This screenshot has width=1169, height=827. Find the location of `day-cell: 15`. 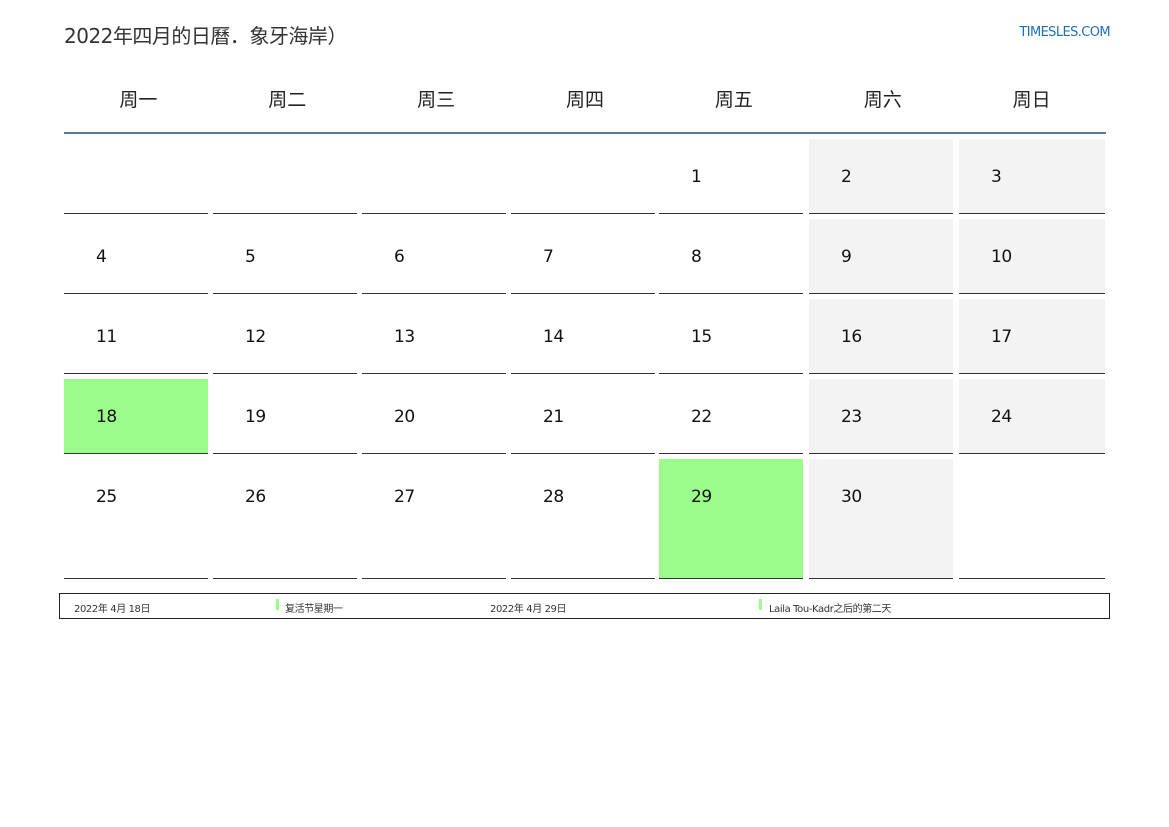

day-cell: 15 is located at coordinates (731, 336).